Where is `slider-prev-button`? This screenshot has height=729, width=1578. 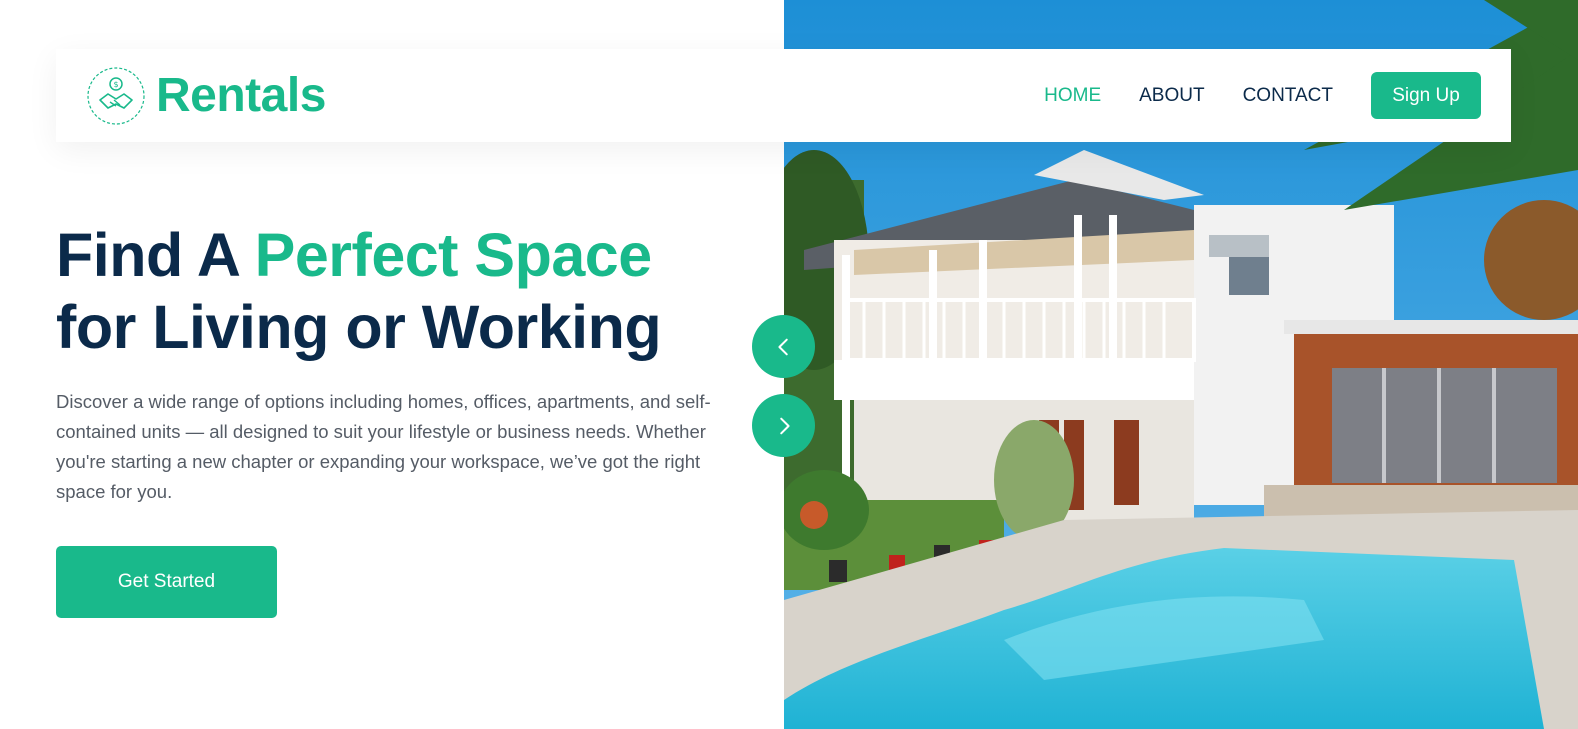
slider-prev-button is located at coordinates (783, 346).